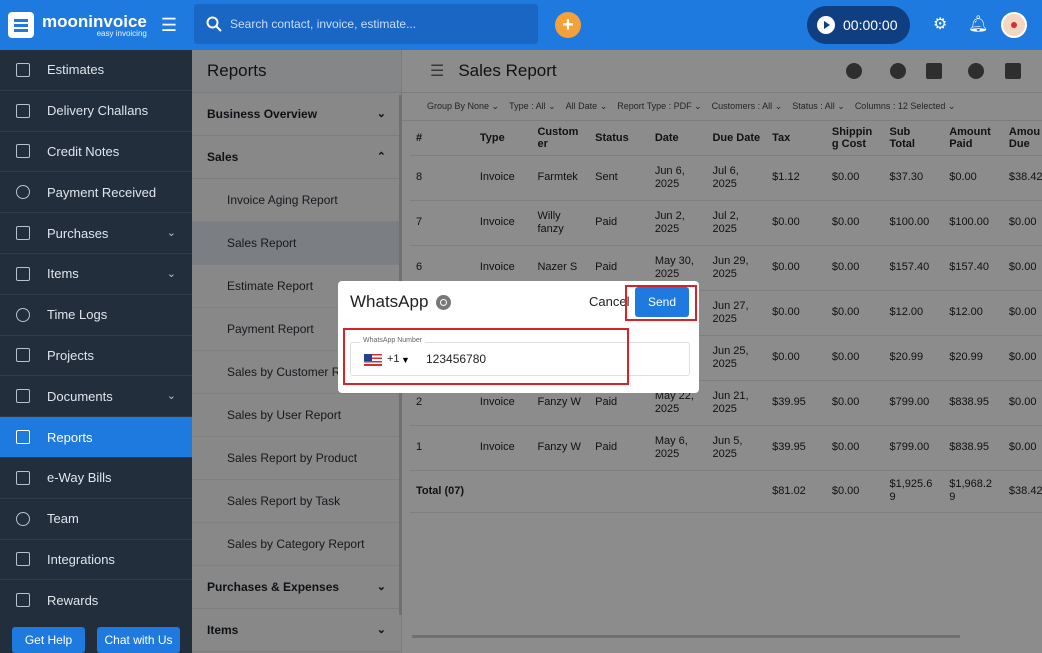  Describe the element at coordinates (96, 601) in the screenshot. I see `sidebar-item-rewards: Rewards` at that location.